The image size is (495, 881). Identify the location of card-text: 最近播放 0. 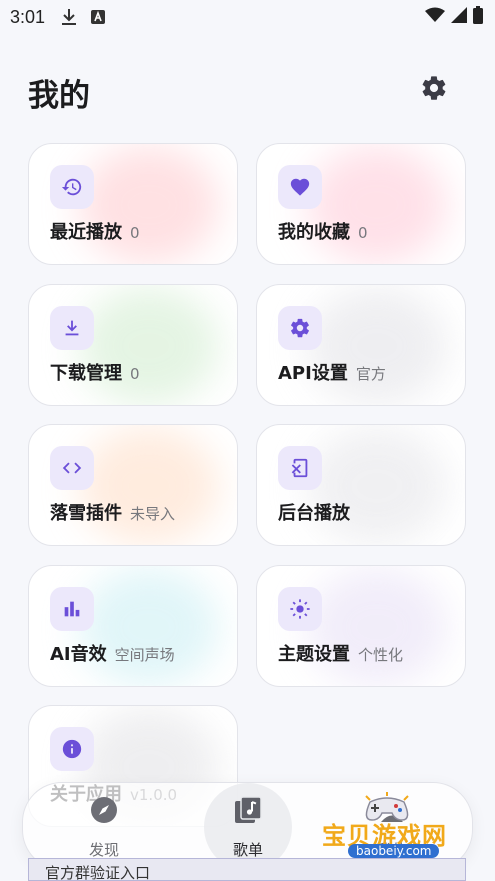
(95, 231).